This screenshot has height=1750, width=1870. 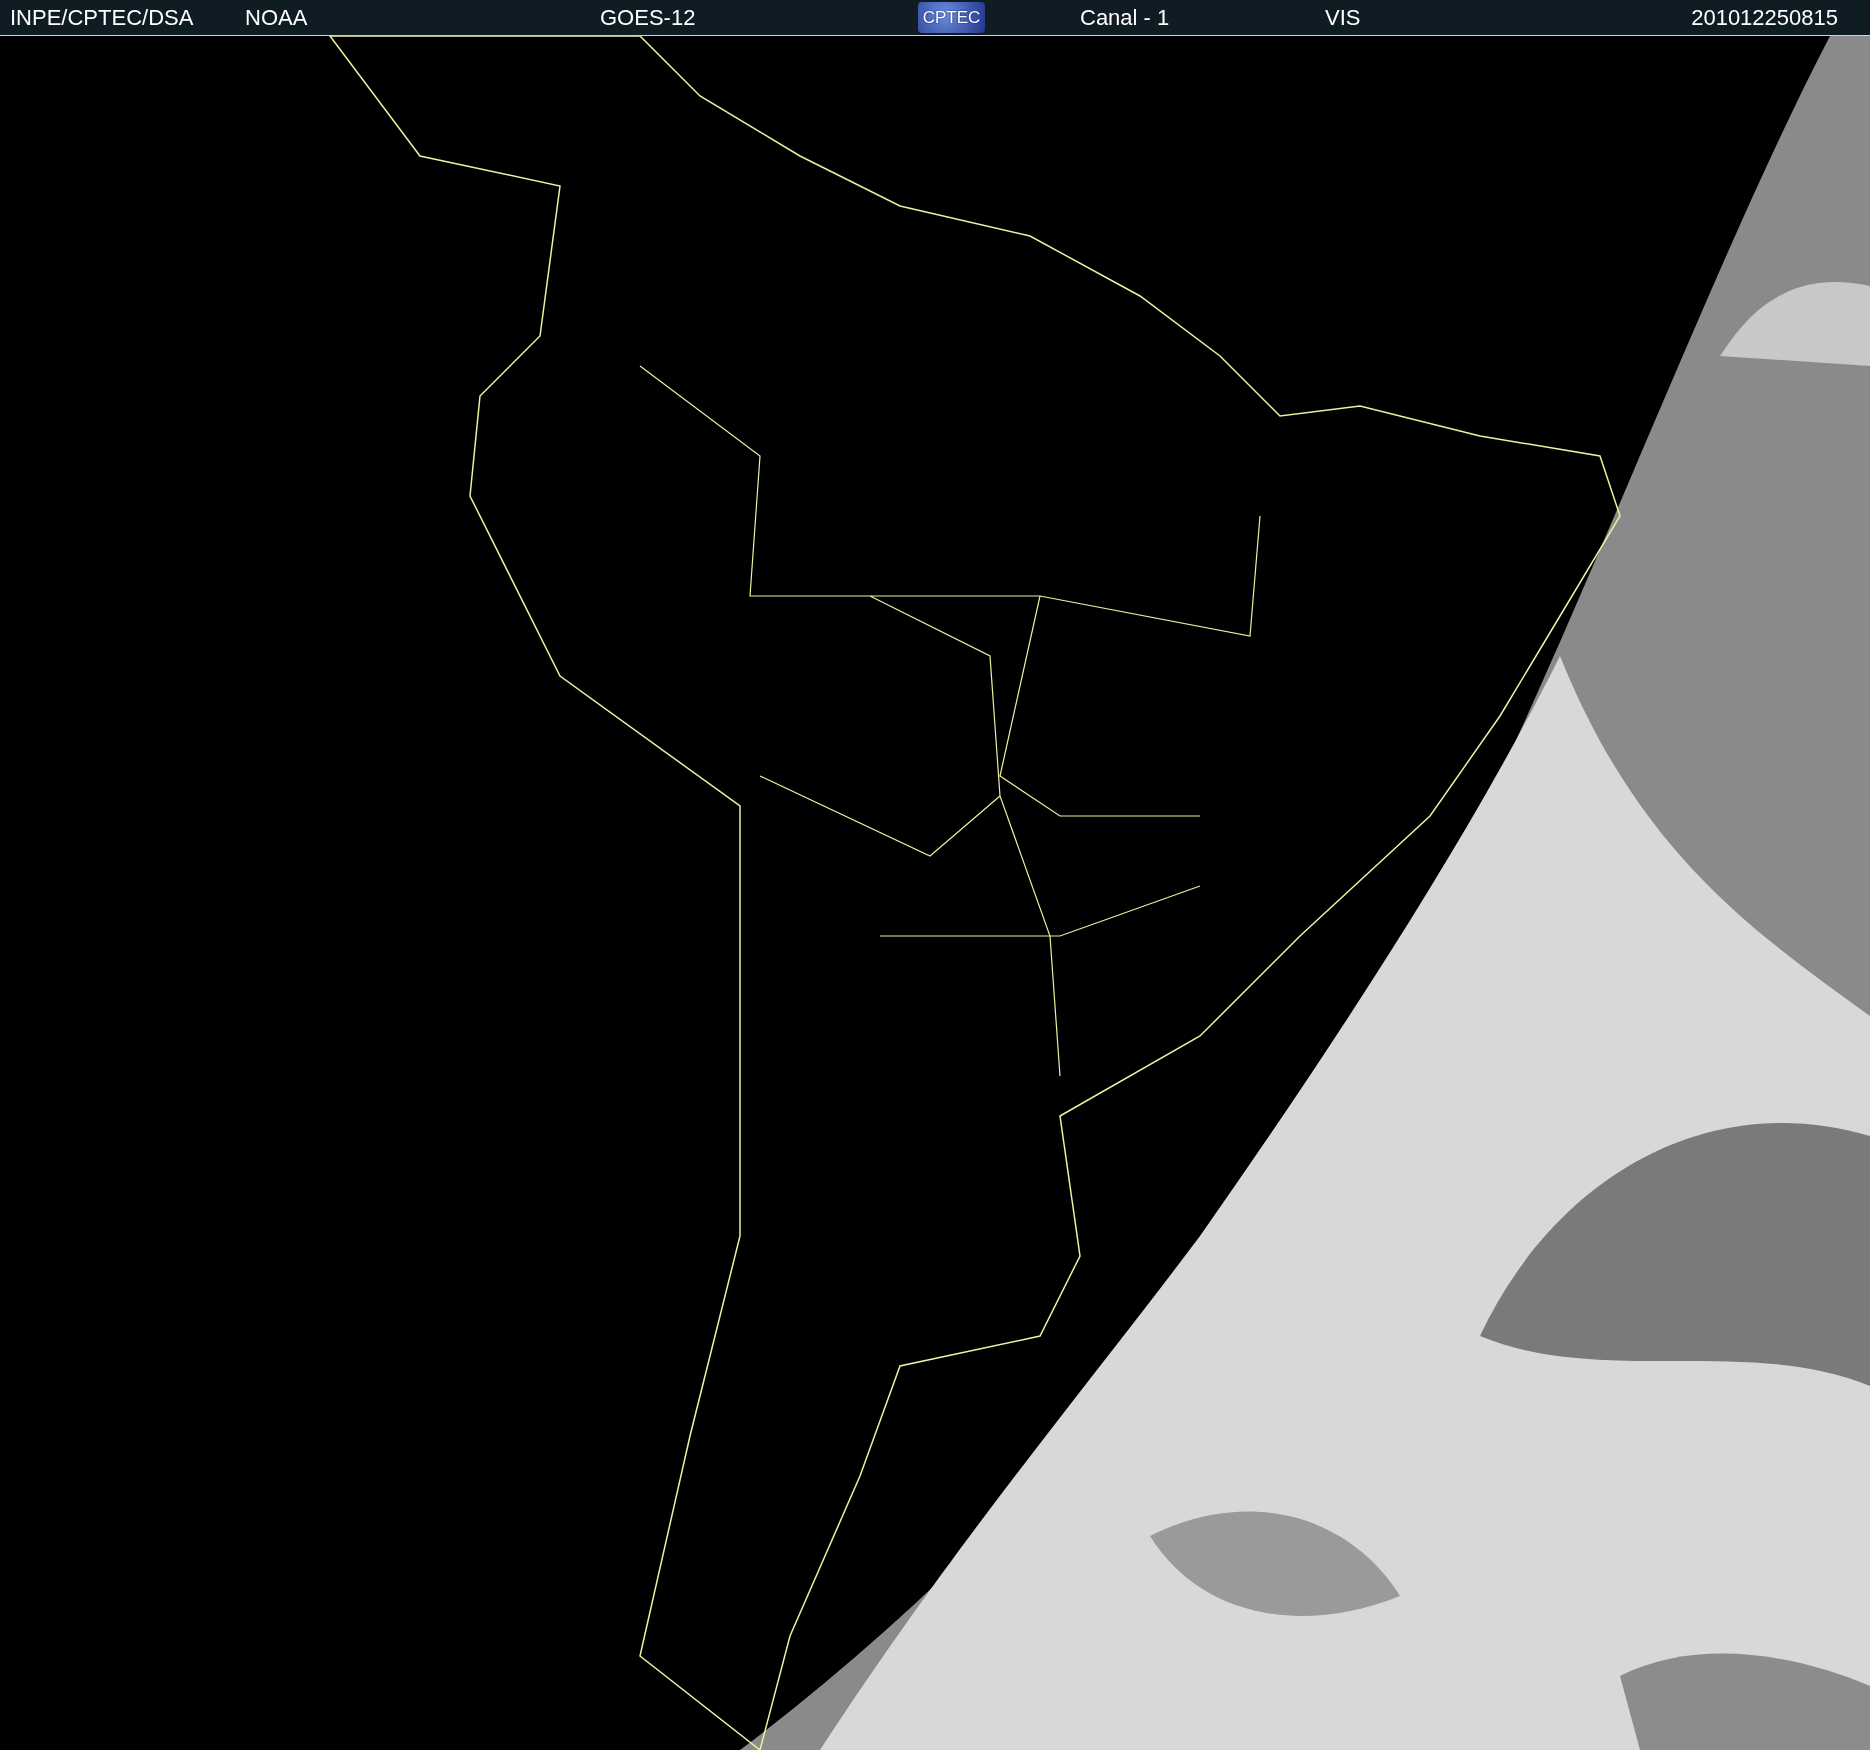 What do you see at coordinates (1343, 18) in the screenshot?
I see `header-label: VIS` at bounding box center [1343, 18].